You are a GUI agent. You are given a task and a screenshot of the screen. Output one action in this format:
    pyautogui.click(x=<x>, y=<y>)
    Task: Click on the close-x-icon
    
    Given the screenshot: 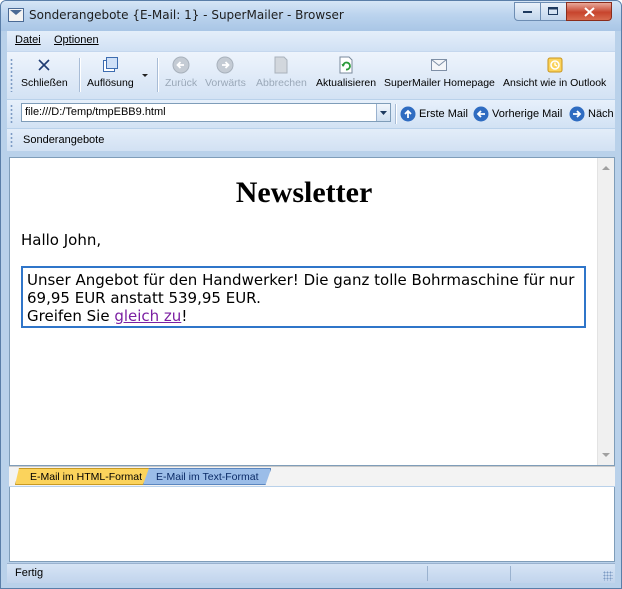 What is the action you would take?
    pyautogui.click(x=44, y=65)
    